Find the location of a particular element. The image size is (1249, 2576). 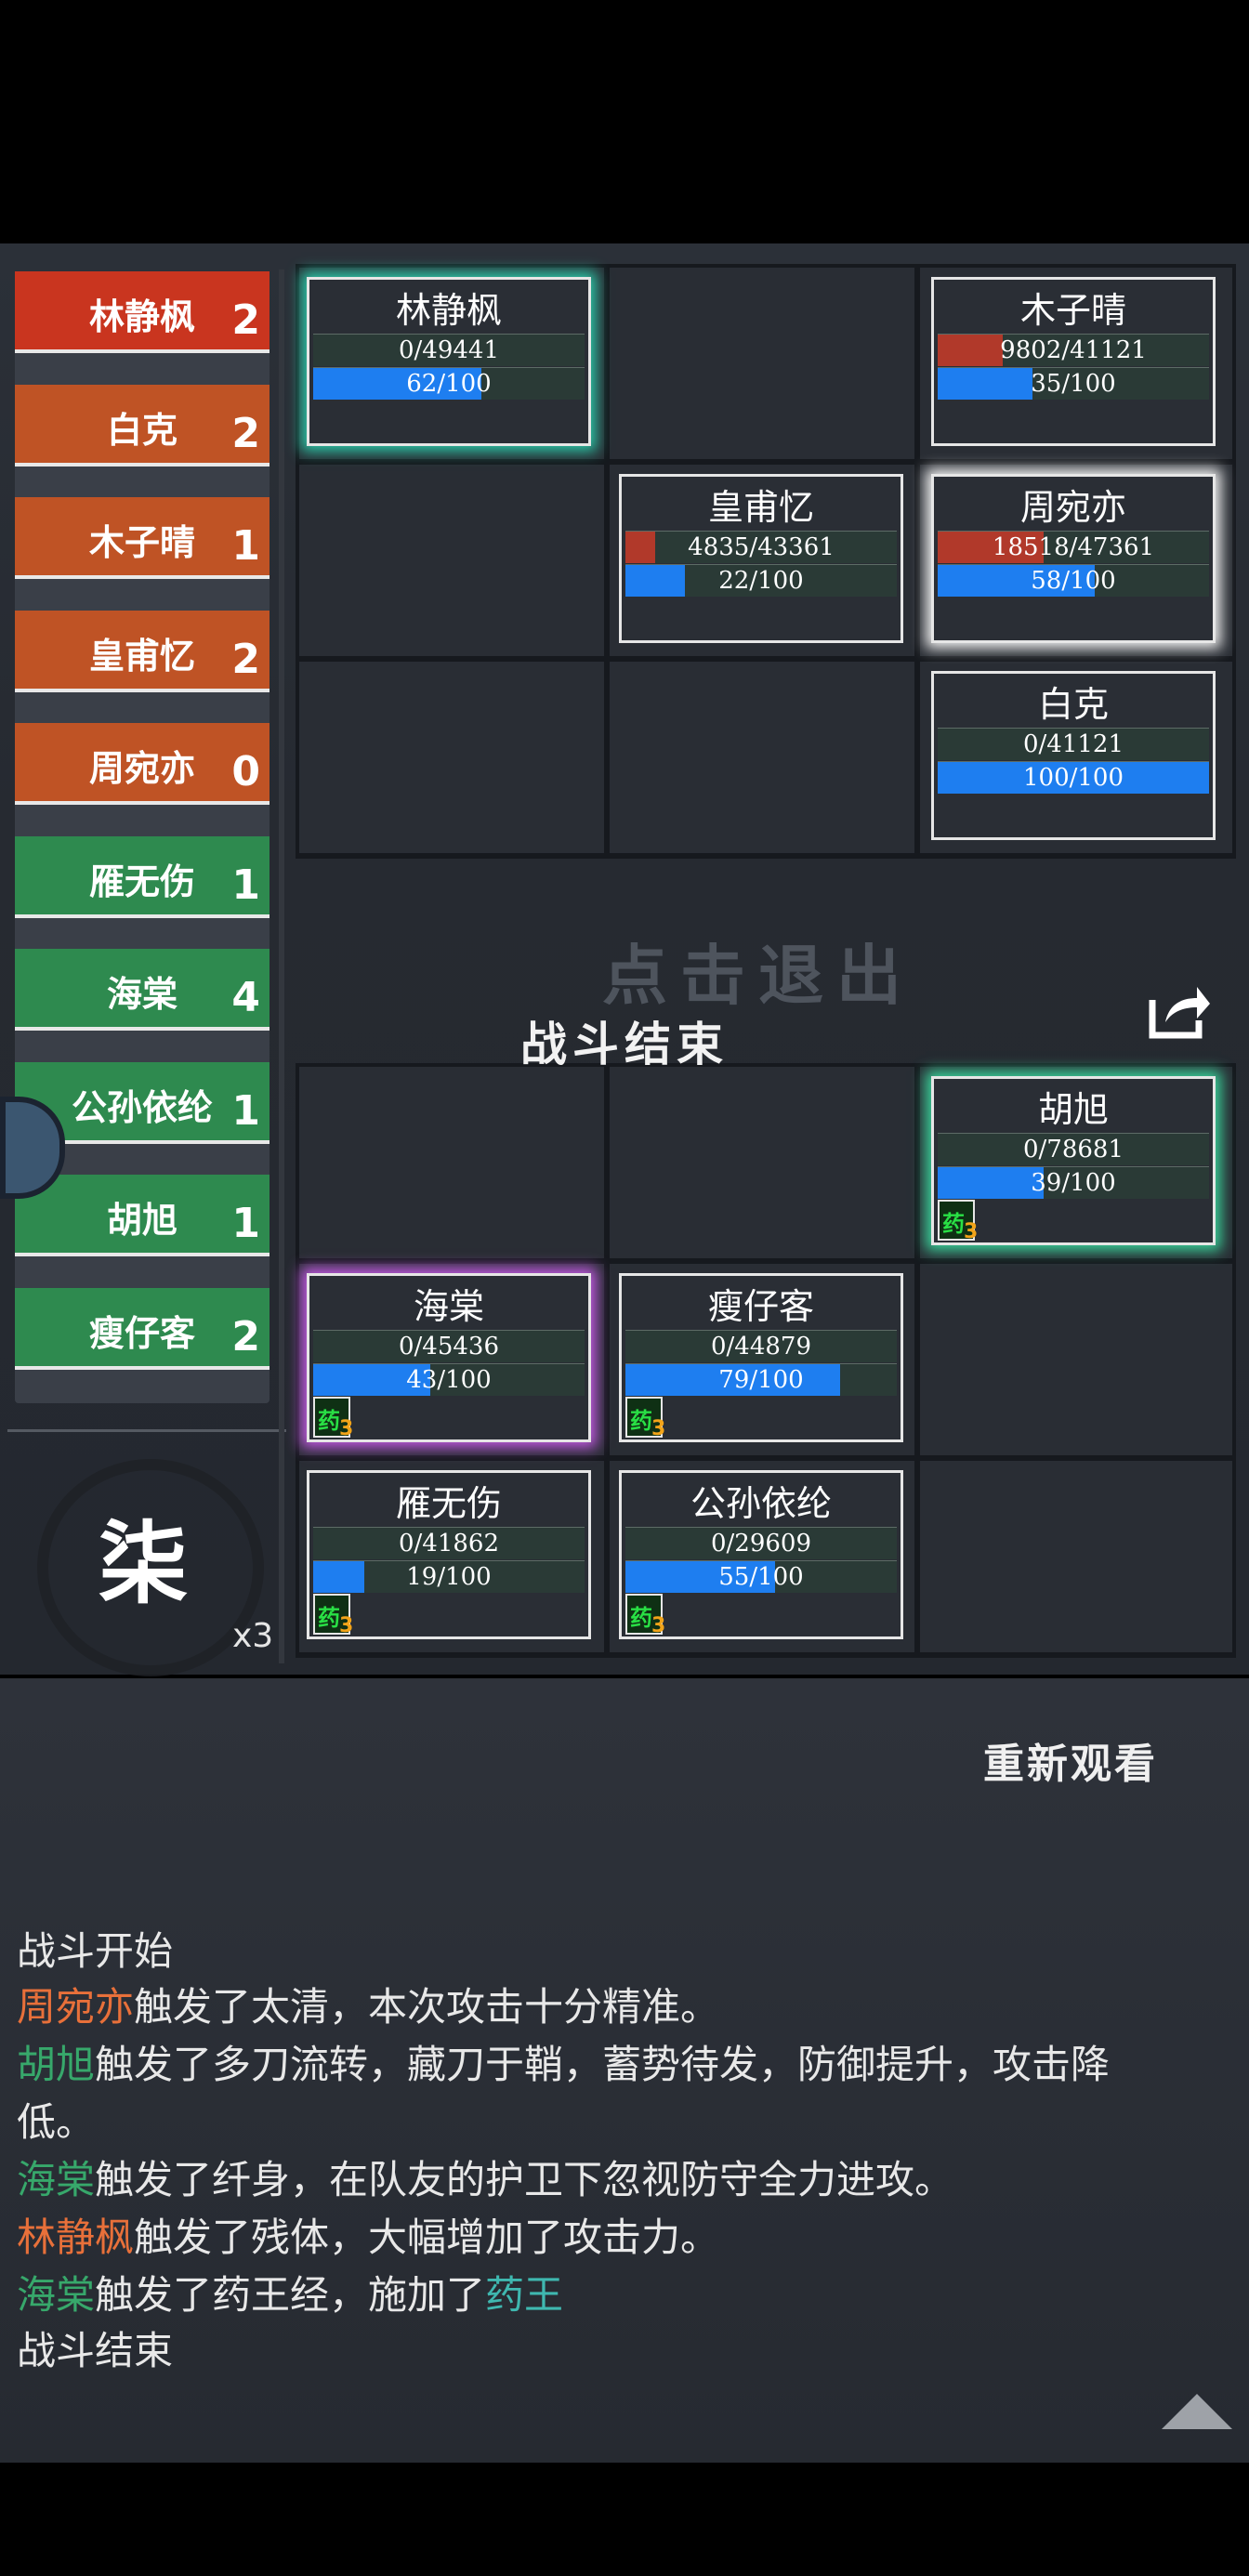

hp-bar-text: 0/49441 is located at coordinates (448, 350).